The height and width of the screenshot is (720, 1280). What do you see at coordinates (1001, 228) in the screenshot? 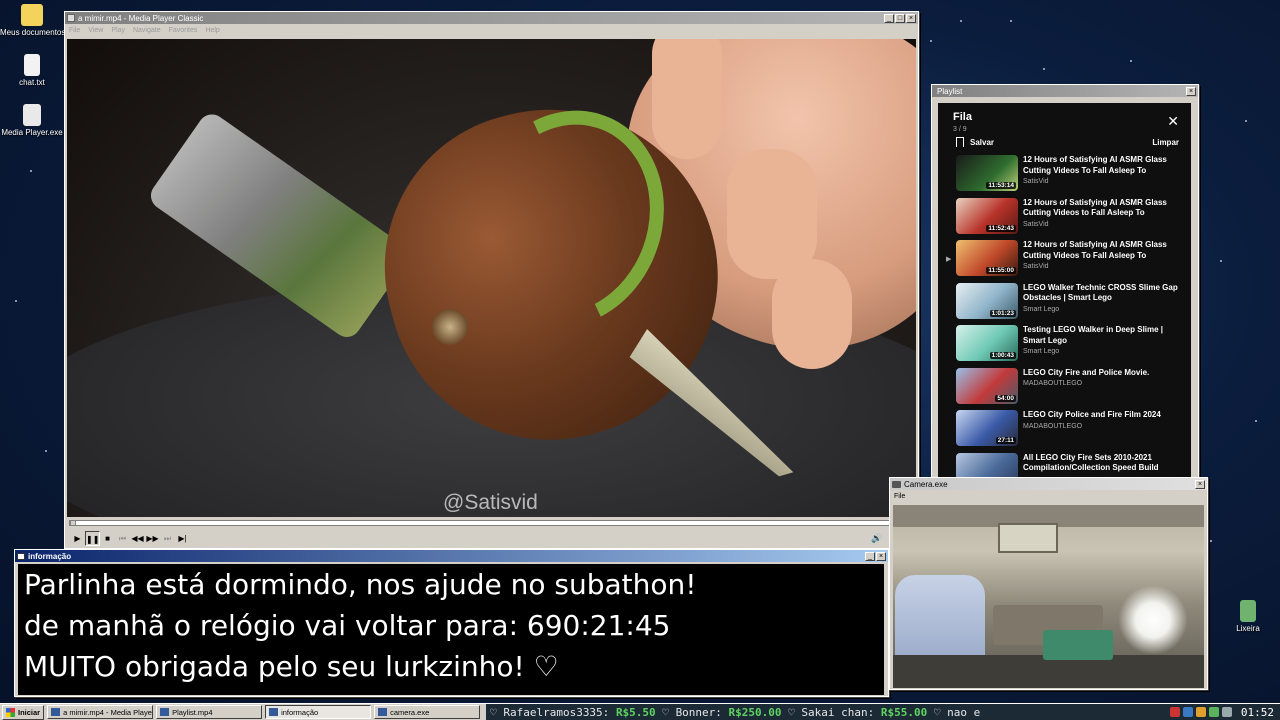
I see `duration-badge: 11:52:43` at bounding box center [1001, 228].